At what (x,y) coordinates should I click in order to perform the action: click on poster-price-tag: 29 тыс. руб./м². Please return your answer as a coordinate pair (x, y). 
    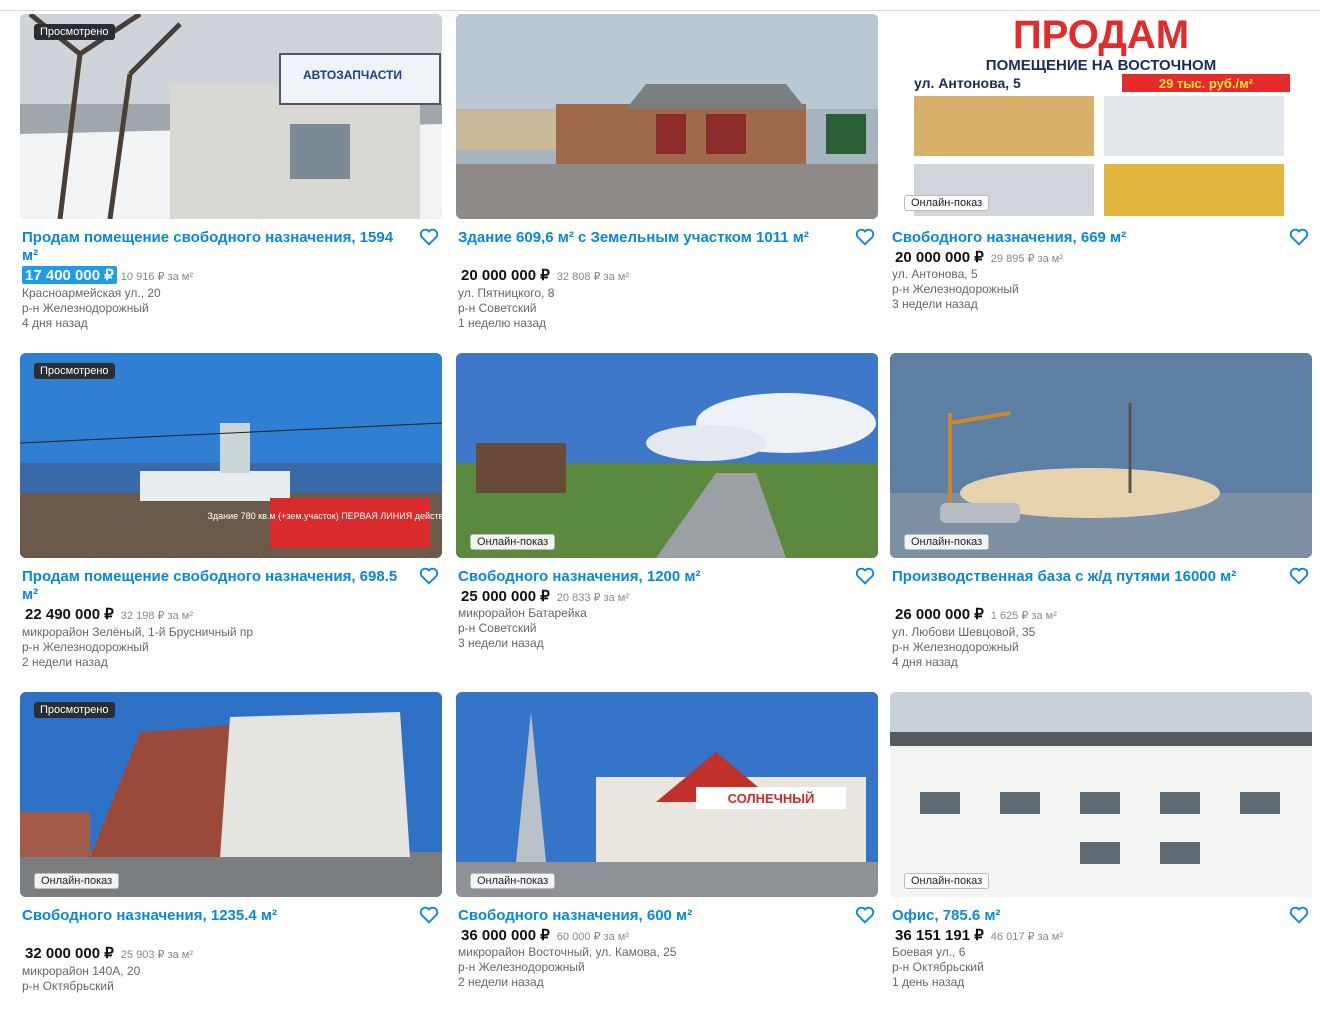
    Looking at the image, I should click on (1206, 83).